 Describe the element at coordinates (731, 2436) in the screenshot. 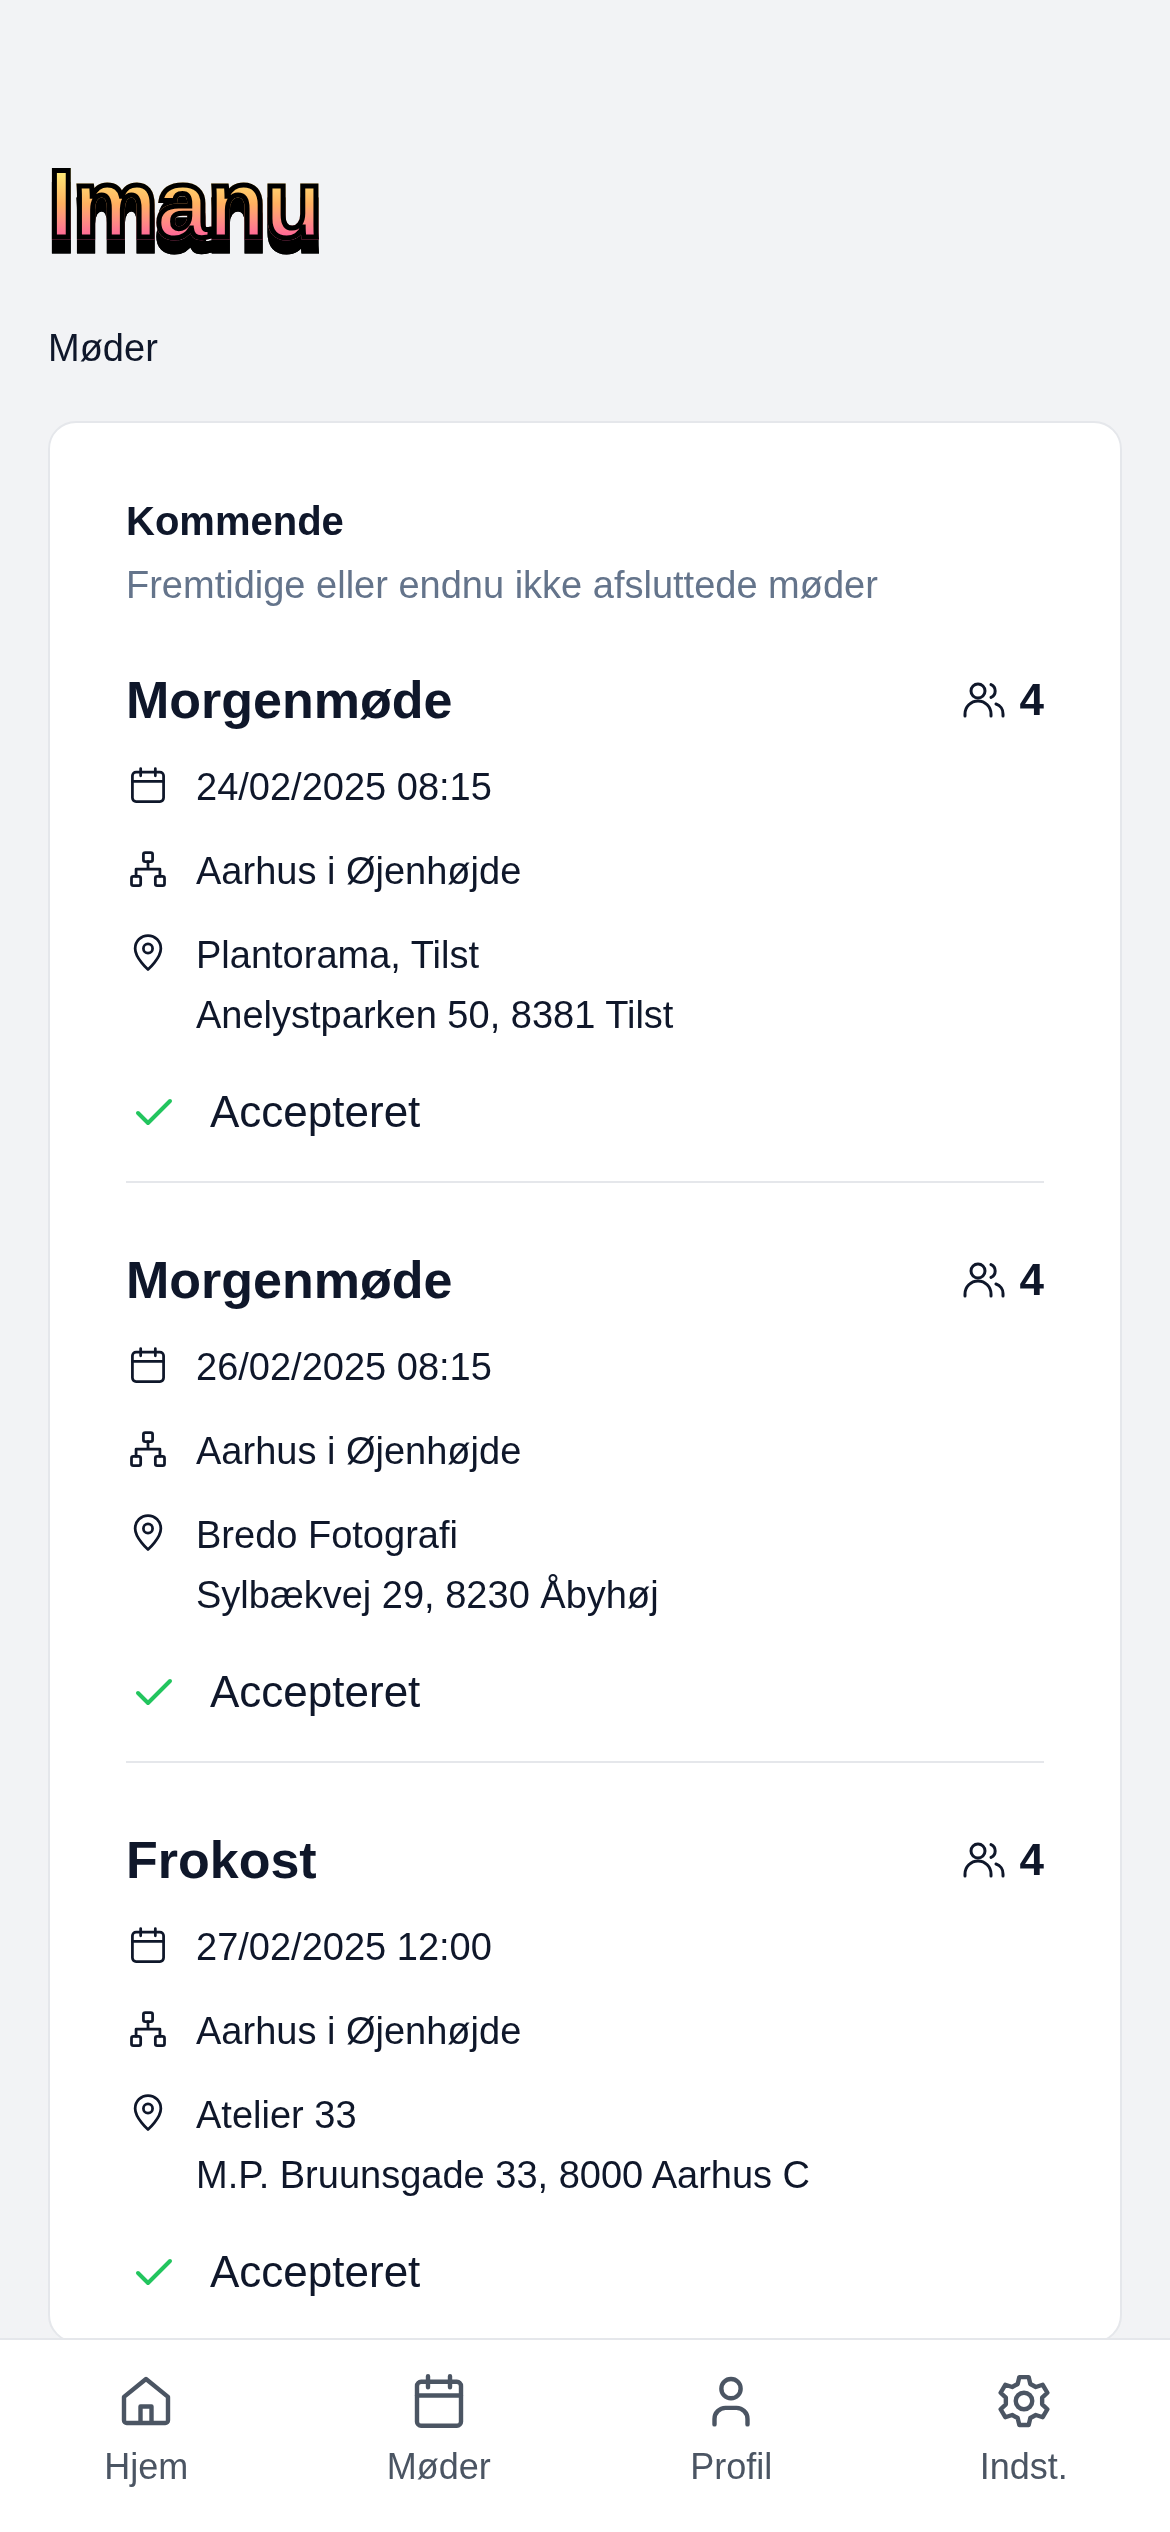

I see `nav-tab: Profil` at that location.